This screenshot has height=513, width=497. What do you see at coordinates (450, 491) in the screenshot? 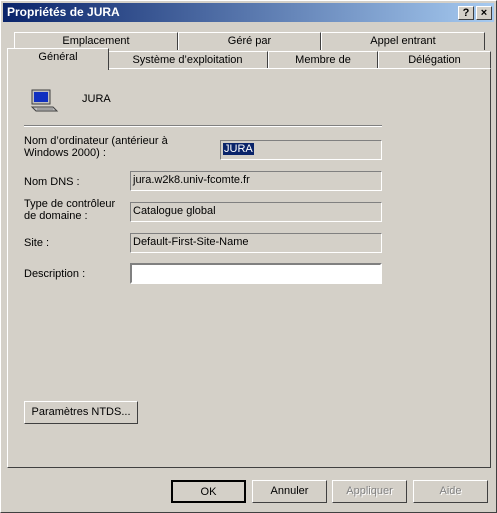
I see `help-button: Aide` at bounding box center [450, 491].